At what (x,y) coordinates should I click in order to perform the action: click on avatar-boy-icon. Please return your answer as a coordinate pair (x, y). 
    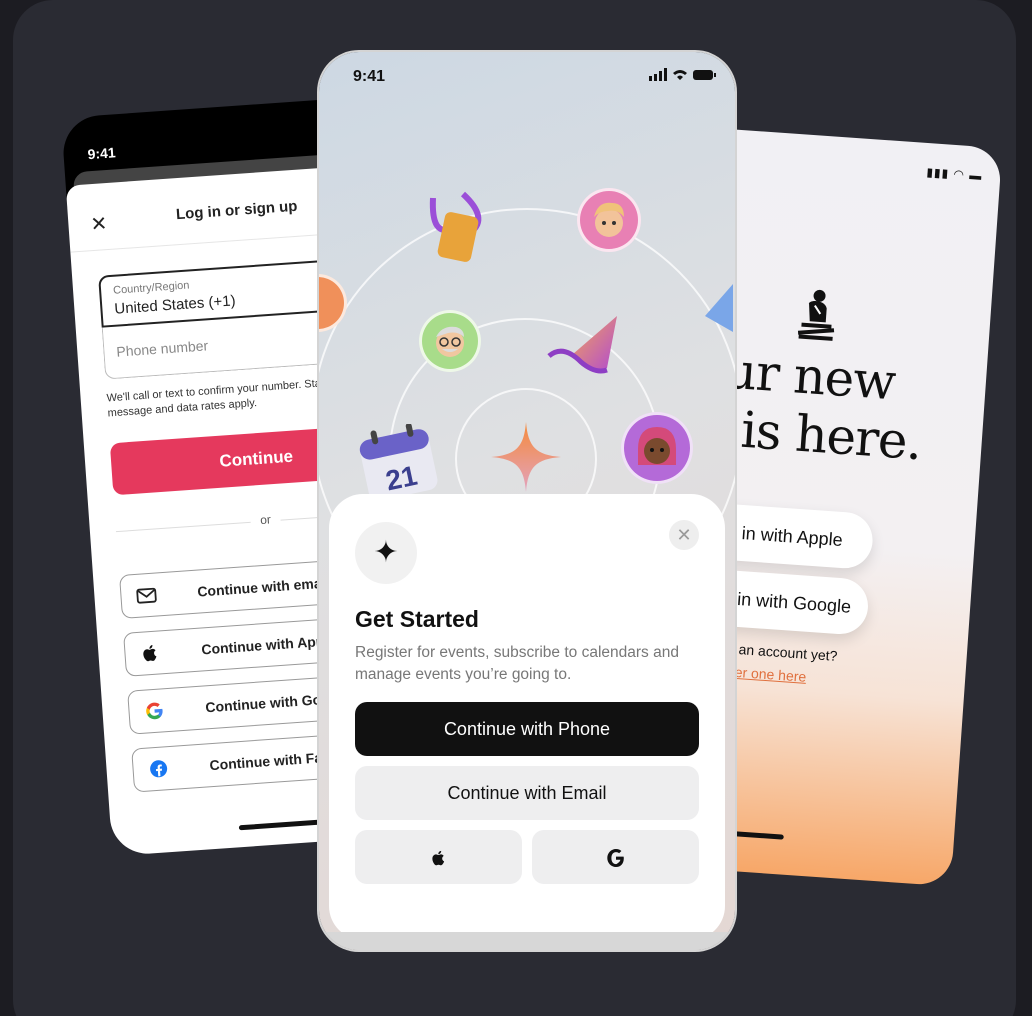
    Looking at the image, I should click on (609, 220).